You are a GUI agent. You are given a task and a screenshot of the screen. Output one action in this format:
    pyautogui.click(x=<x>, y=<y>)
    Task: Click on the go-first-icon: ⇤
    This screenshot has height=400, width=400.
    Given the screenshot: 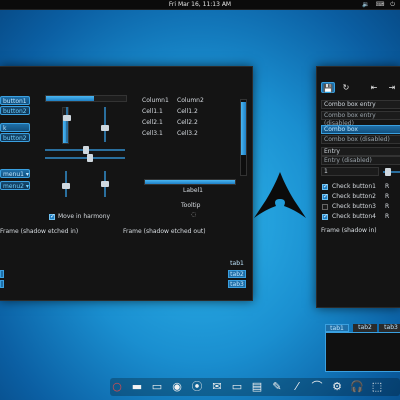 What is the action you would take?
    pyautogui.click(x=374, y=87)
    